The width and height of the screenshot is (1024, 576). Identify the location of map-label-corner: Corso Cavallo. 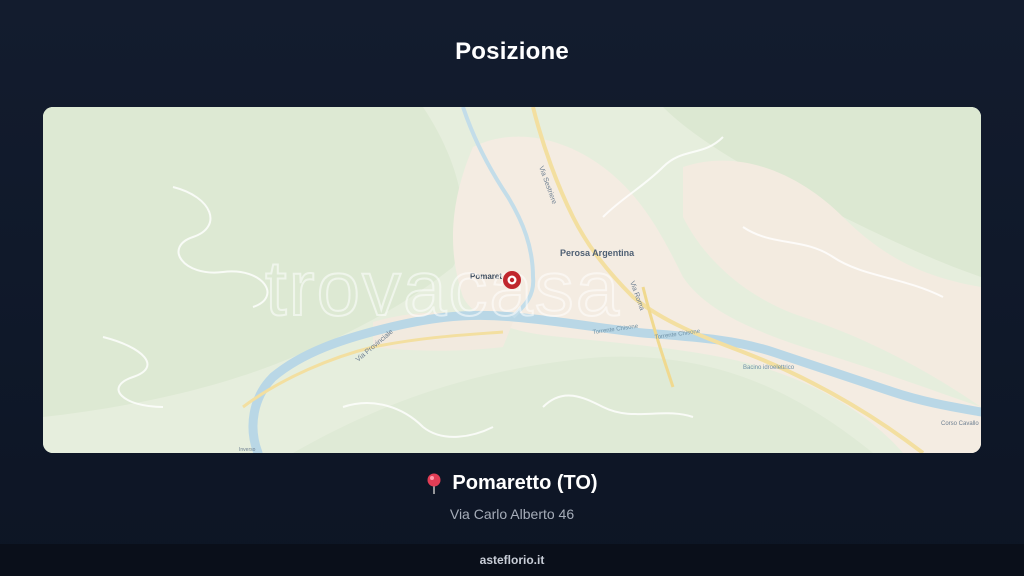
(960, 424).